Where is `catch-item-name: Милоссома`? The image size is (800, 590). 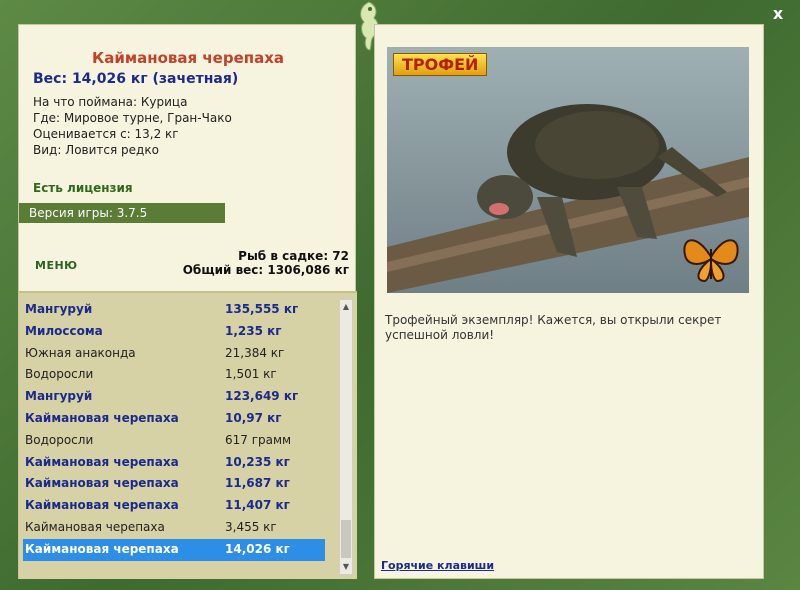 catch-item-name: Милоссома is located at coordinates (64, 330).